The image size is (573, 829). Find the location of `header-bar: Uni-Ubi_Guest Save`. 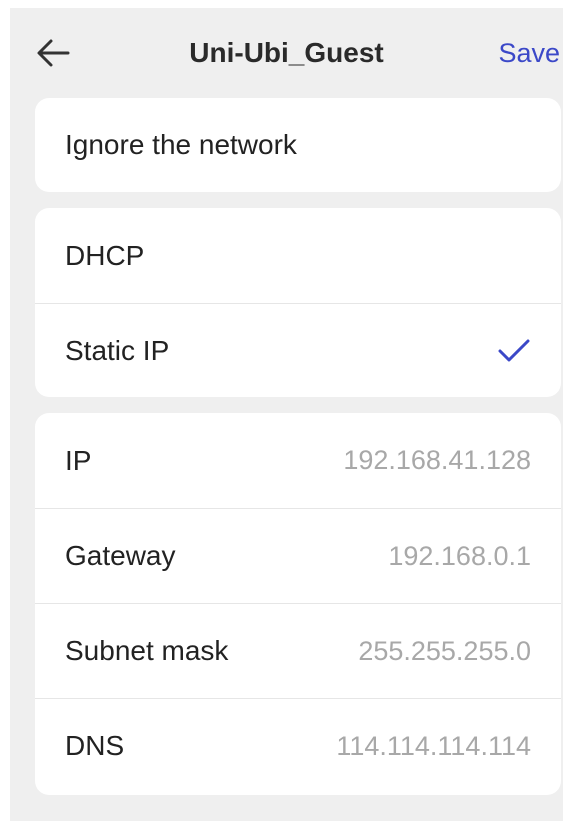

header-bar: Uni-Ubi_Guest Save is located at coordinates (286, 53).